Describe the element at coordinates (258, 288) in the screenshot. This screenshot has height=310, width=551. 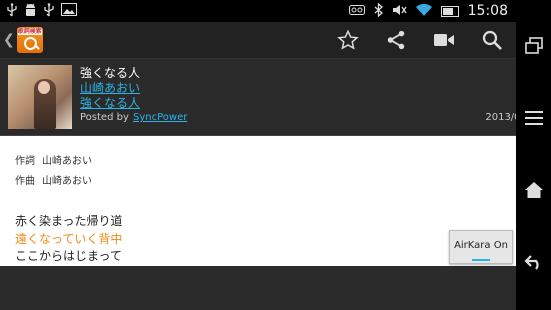
I see `bottom-panel` at that location.